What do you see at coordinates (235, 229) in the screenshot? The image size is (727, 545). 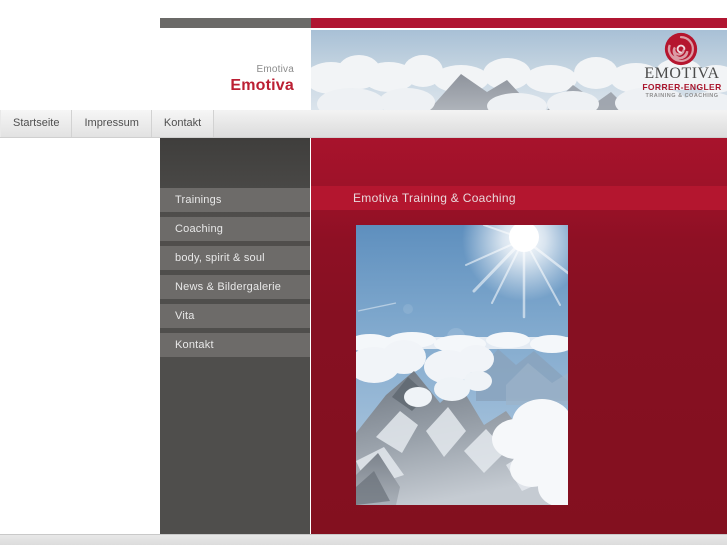 I see `sidebar-item-coaching: Coaching` at bounding box center [235, 229].